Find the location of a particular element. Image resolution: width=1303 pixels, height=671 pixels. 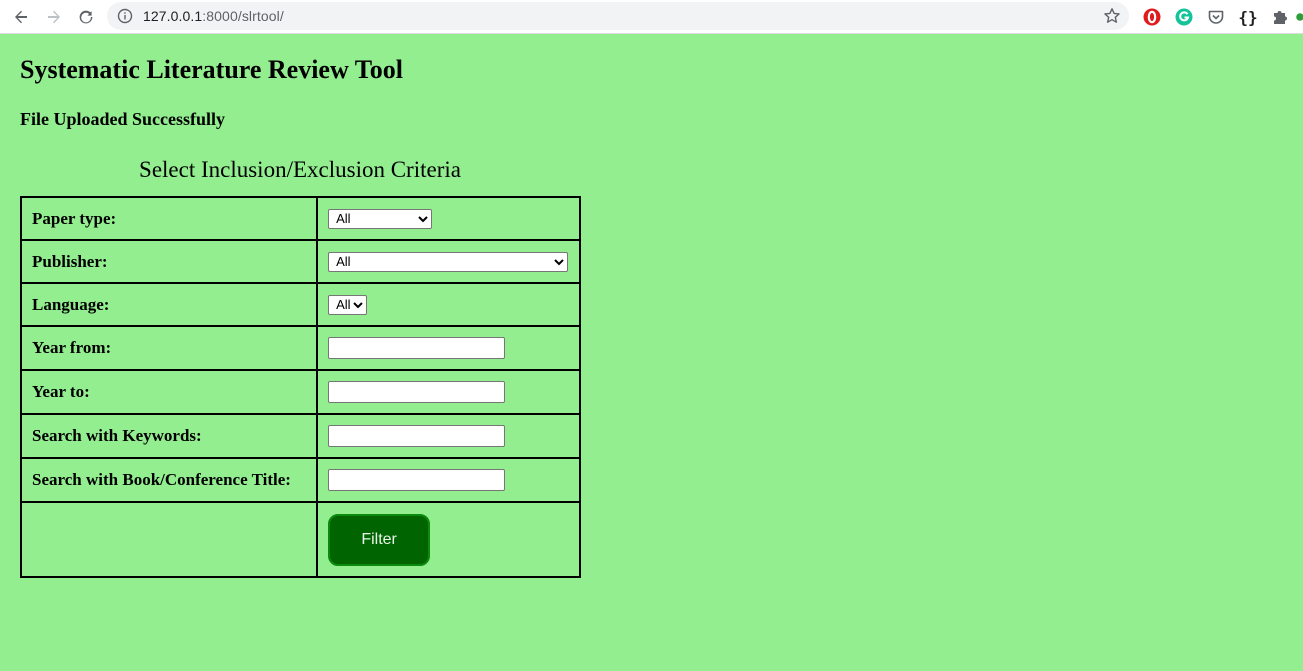

info-icon is located at coordinates (125, 16).